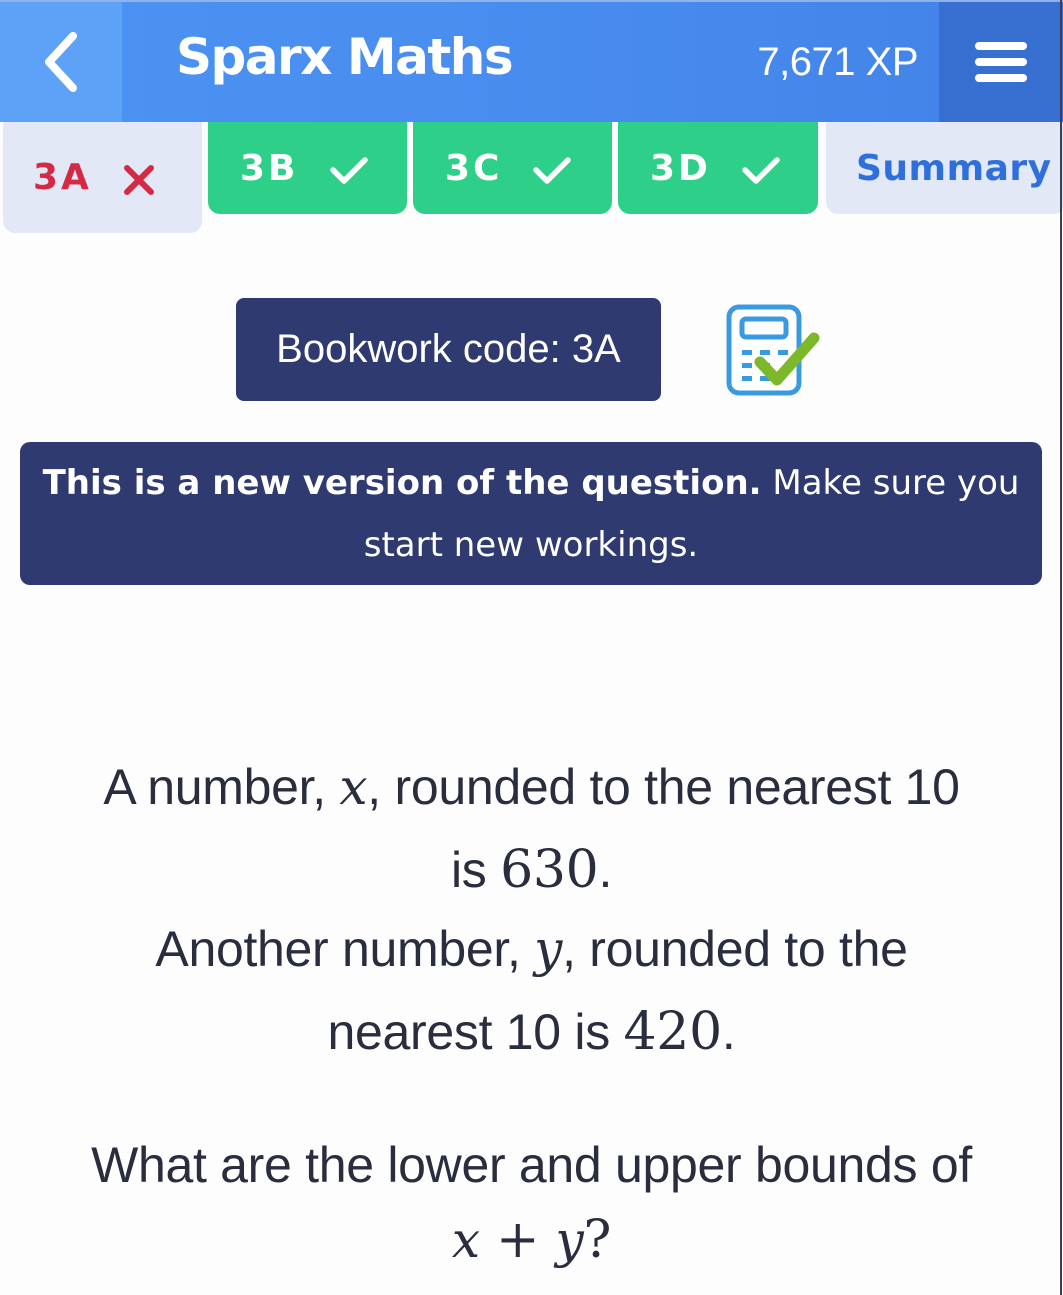  What do you see at coordinates (569, 1240) in the screenshot?
I see `expr-y: y` at bounding box center [569, 1240].